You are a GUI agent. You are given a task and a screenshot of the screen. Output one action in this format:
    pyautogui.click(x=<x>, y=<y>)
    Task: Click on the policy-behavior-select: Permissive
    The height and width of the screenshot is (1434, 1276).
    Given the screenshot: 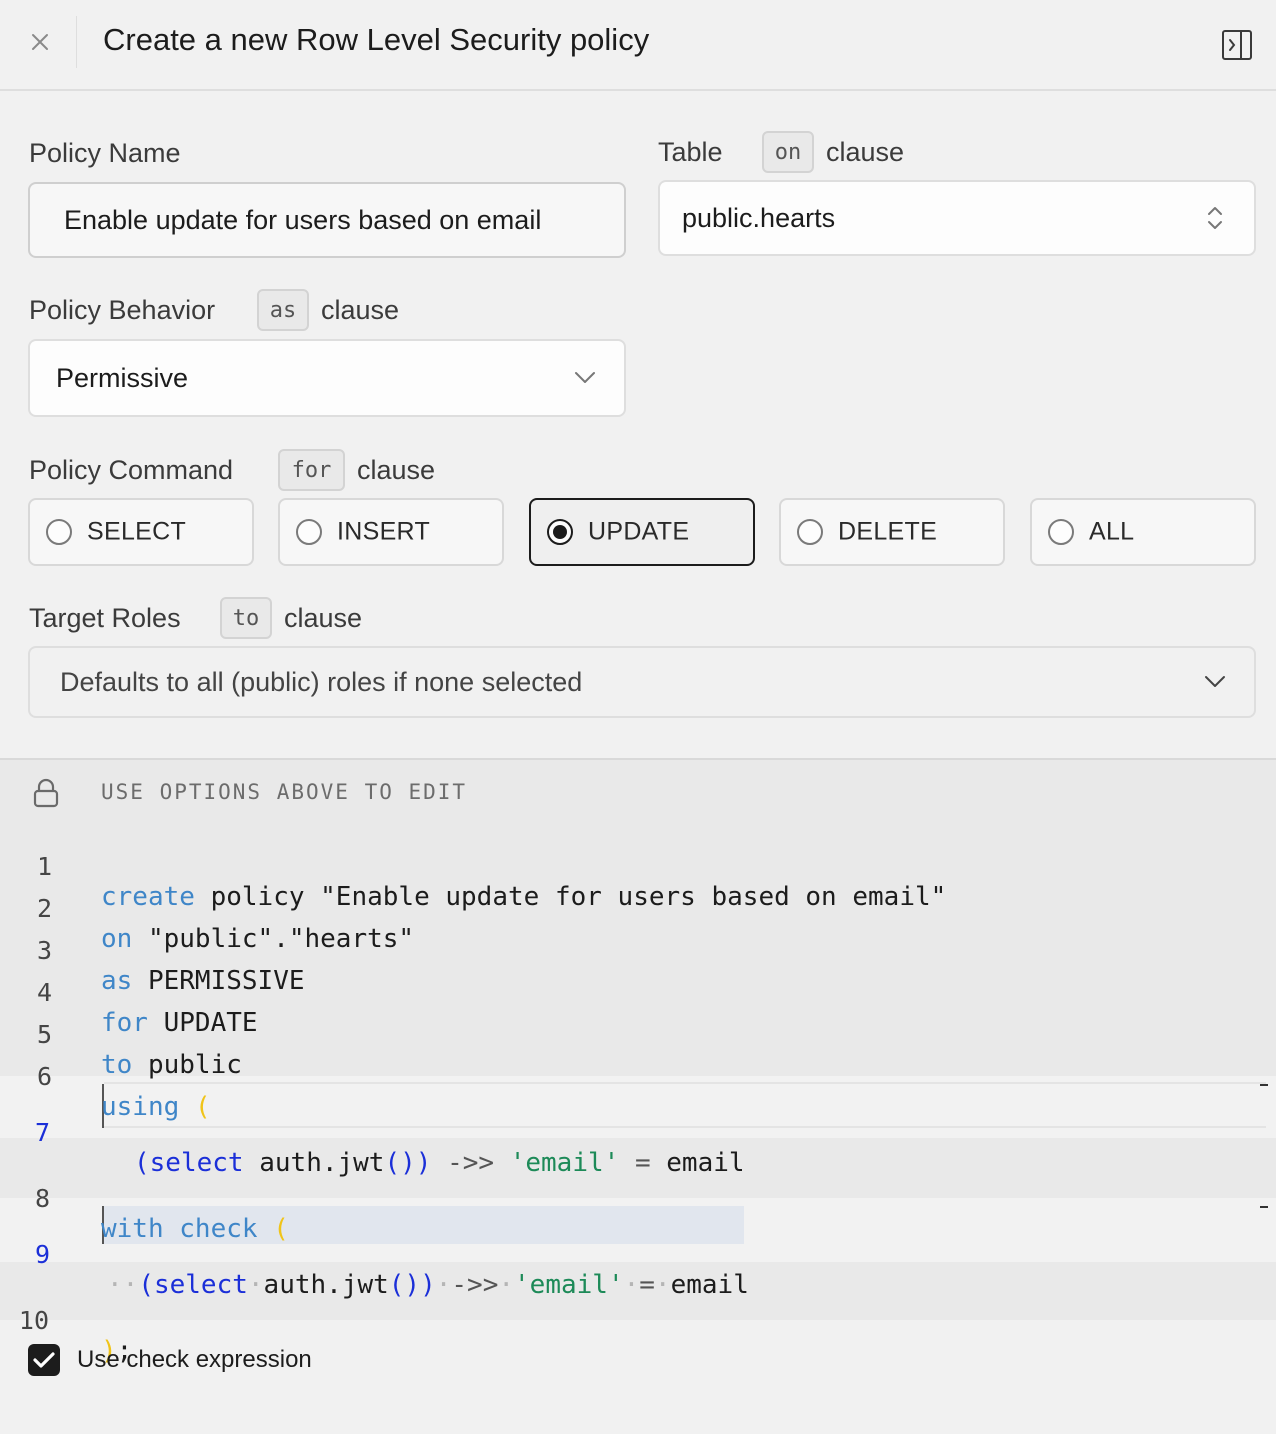 What is the action you would take?
    pyautogui.click(x=327, y=378)
    